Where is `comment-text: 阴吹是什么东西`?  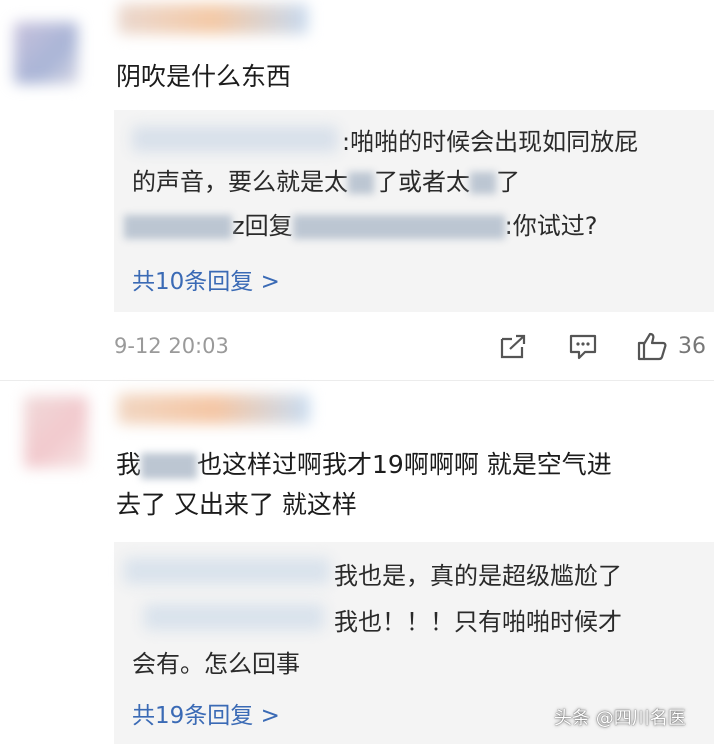 comment-text: 阴吹是什么东西 is located at coordinates (204, 76).